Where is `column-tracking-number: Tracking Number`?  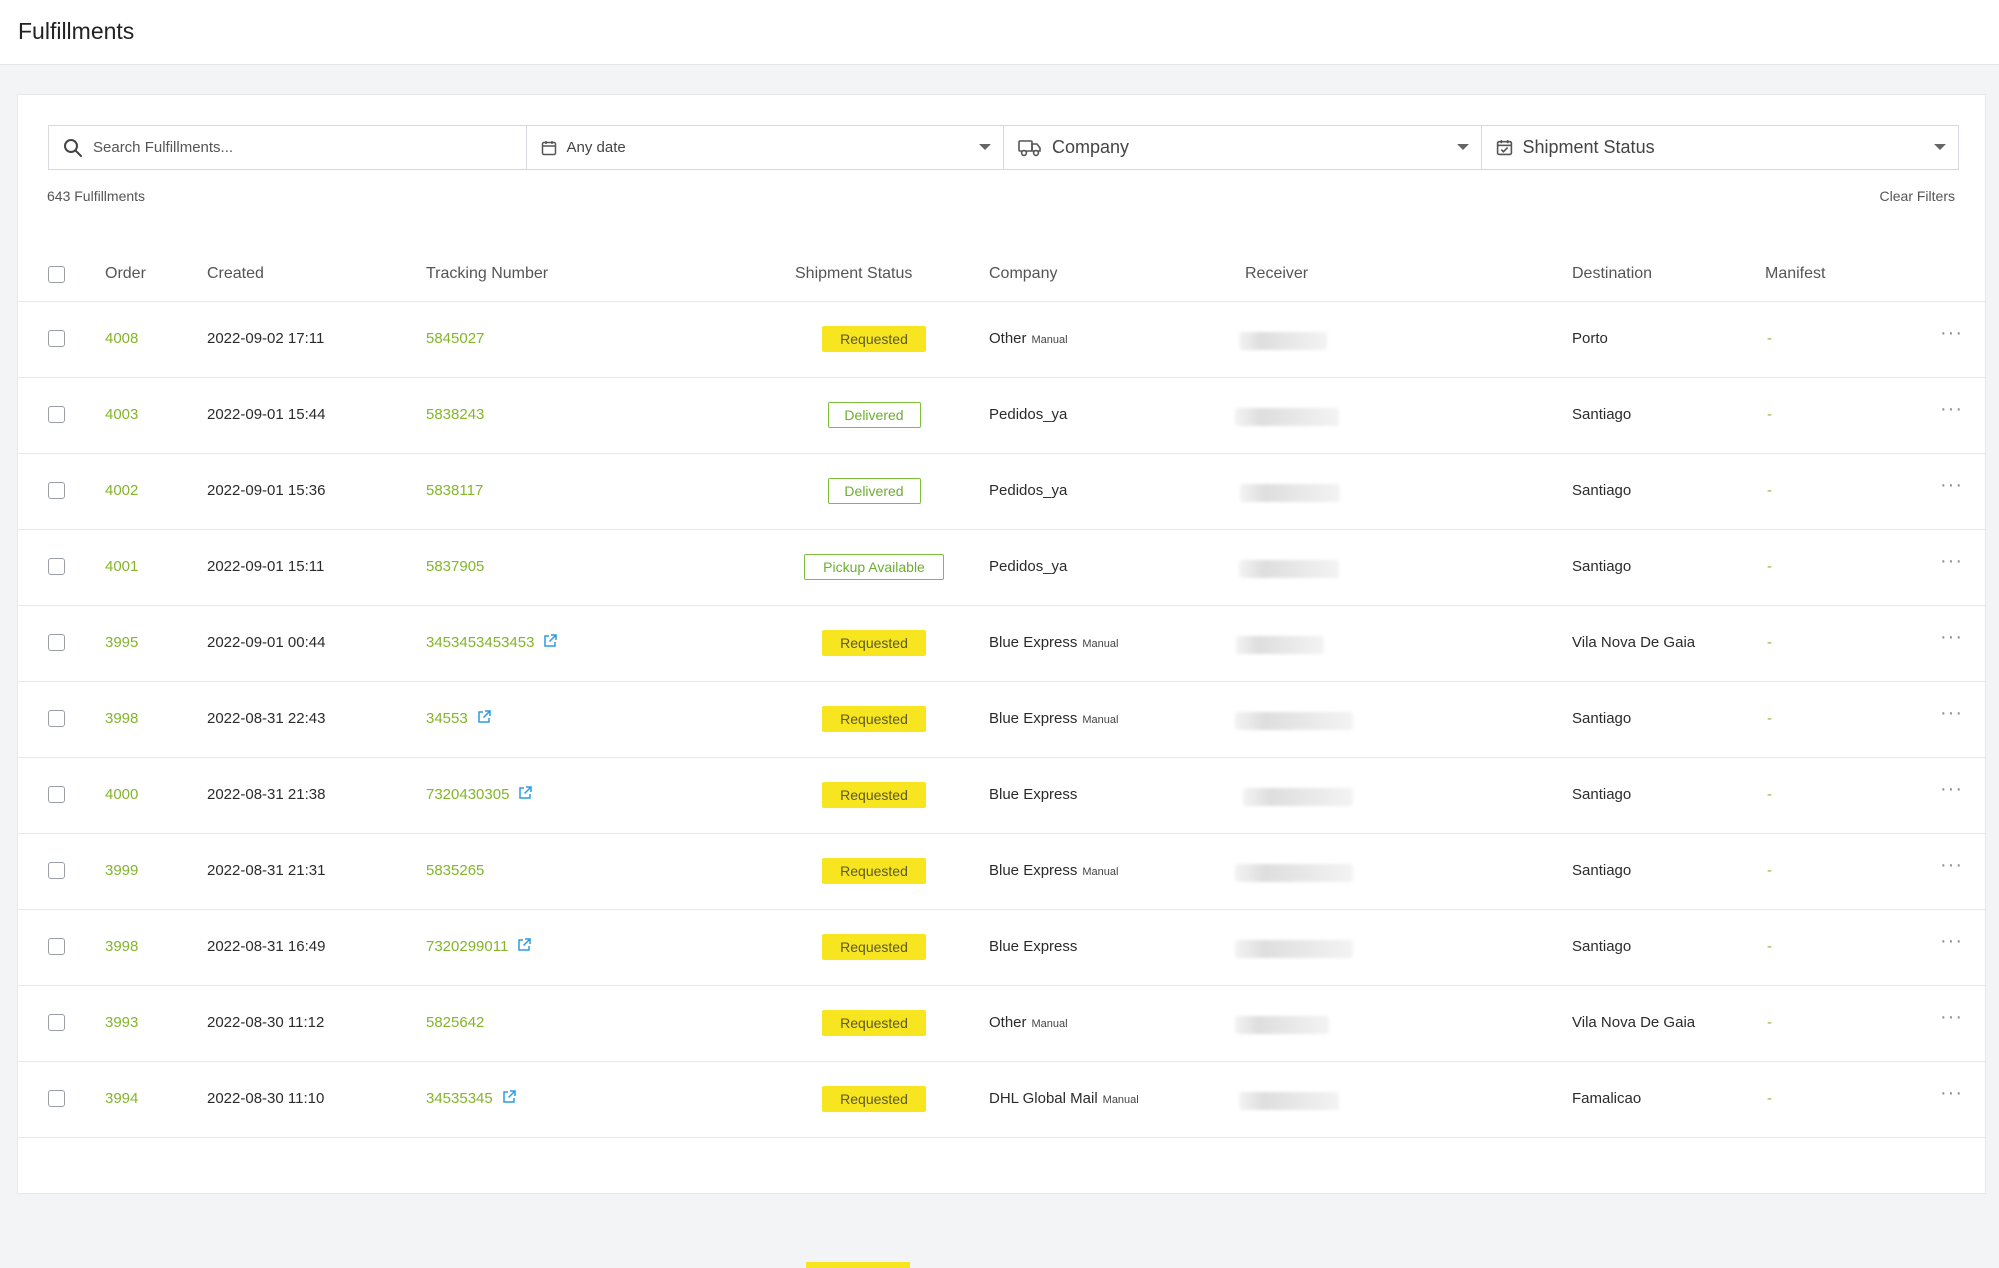
column-tracking-number: Tracking Number is located at coordinates (487, 274).